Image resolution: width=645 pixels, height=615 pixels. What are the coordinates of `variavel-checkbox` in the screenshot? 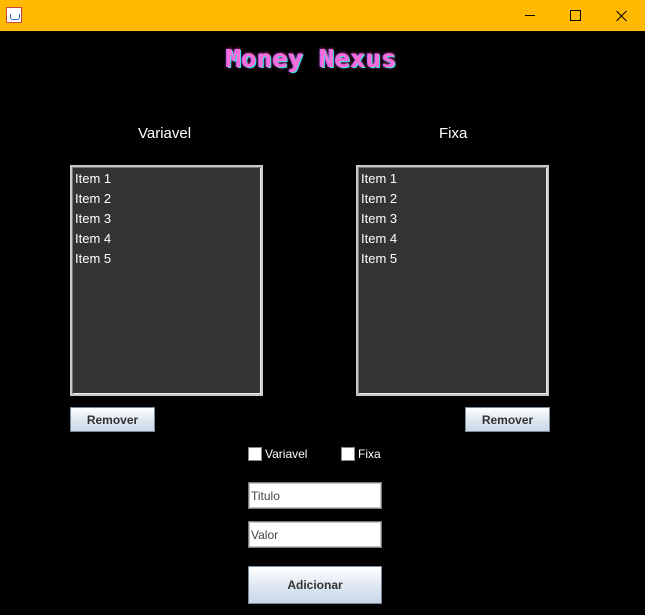 It's located at (255, 454).